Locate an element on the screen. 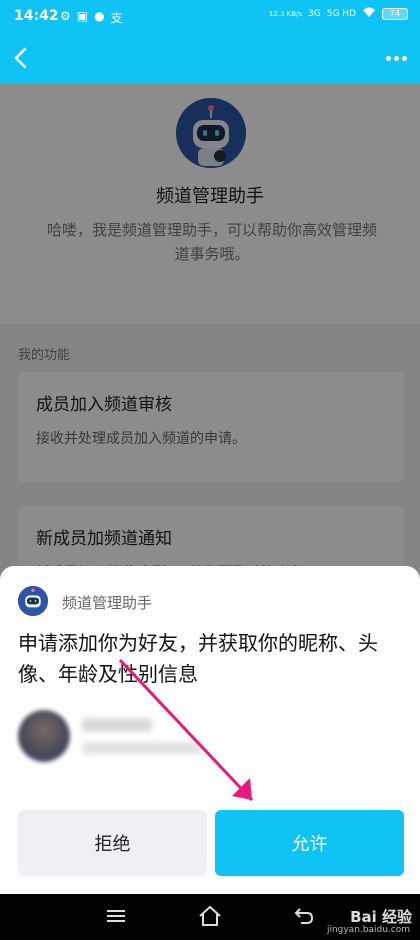 The height and width of the screenshot is (940, 420). allow-button: 允许 is located at coordinates (309, 843).